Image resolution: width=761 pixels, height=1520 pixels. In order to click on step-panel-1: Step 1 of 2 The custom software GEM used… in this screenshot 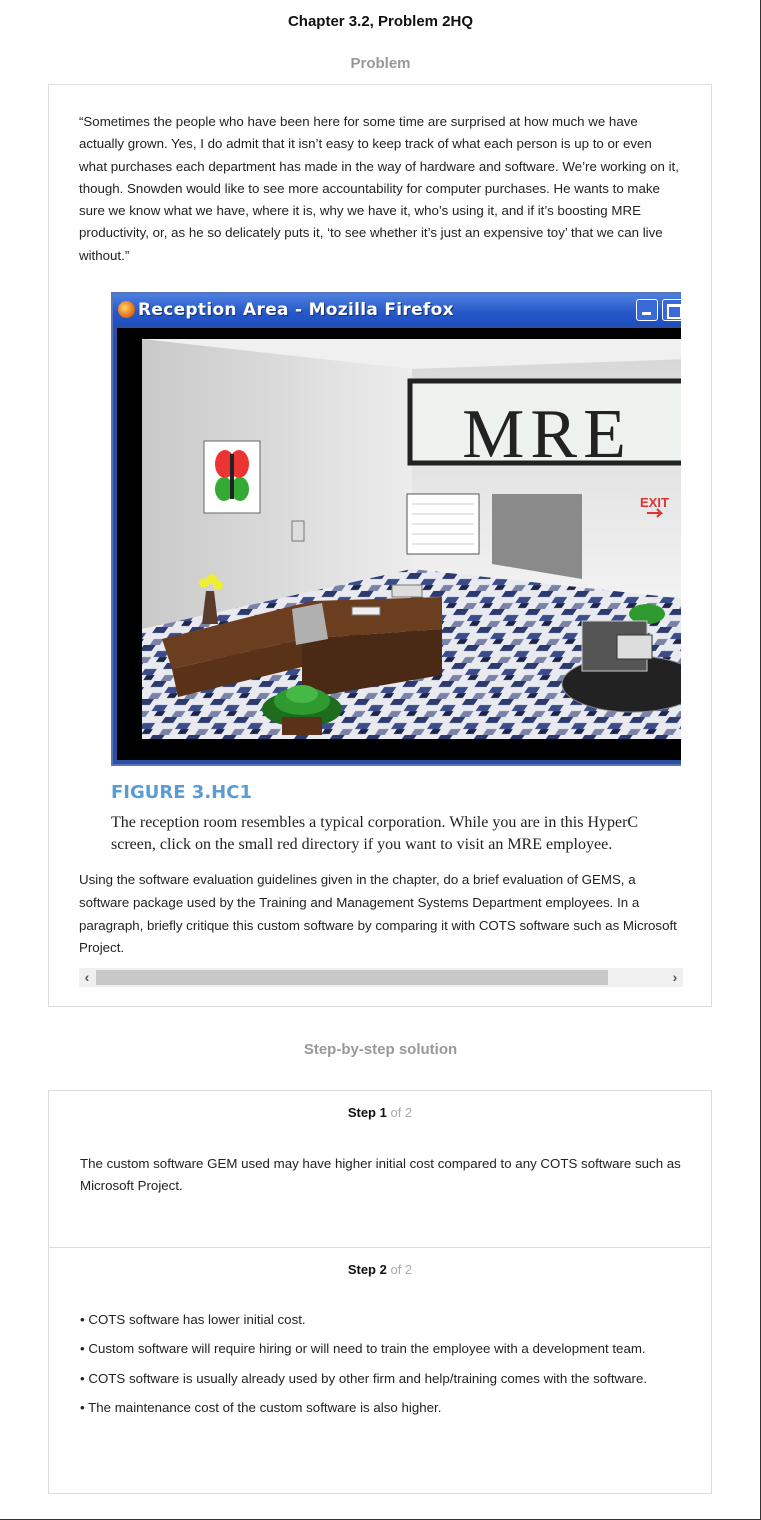, I will do `click(380, 1169)`.